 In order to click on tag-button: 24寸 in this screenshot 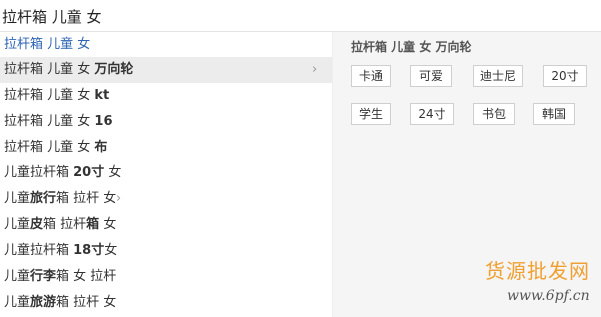, I will do `click(432, 114)`.